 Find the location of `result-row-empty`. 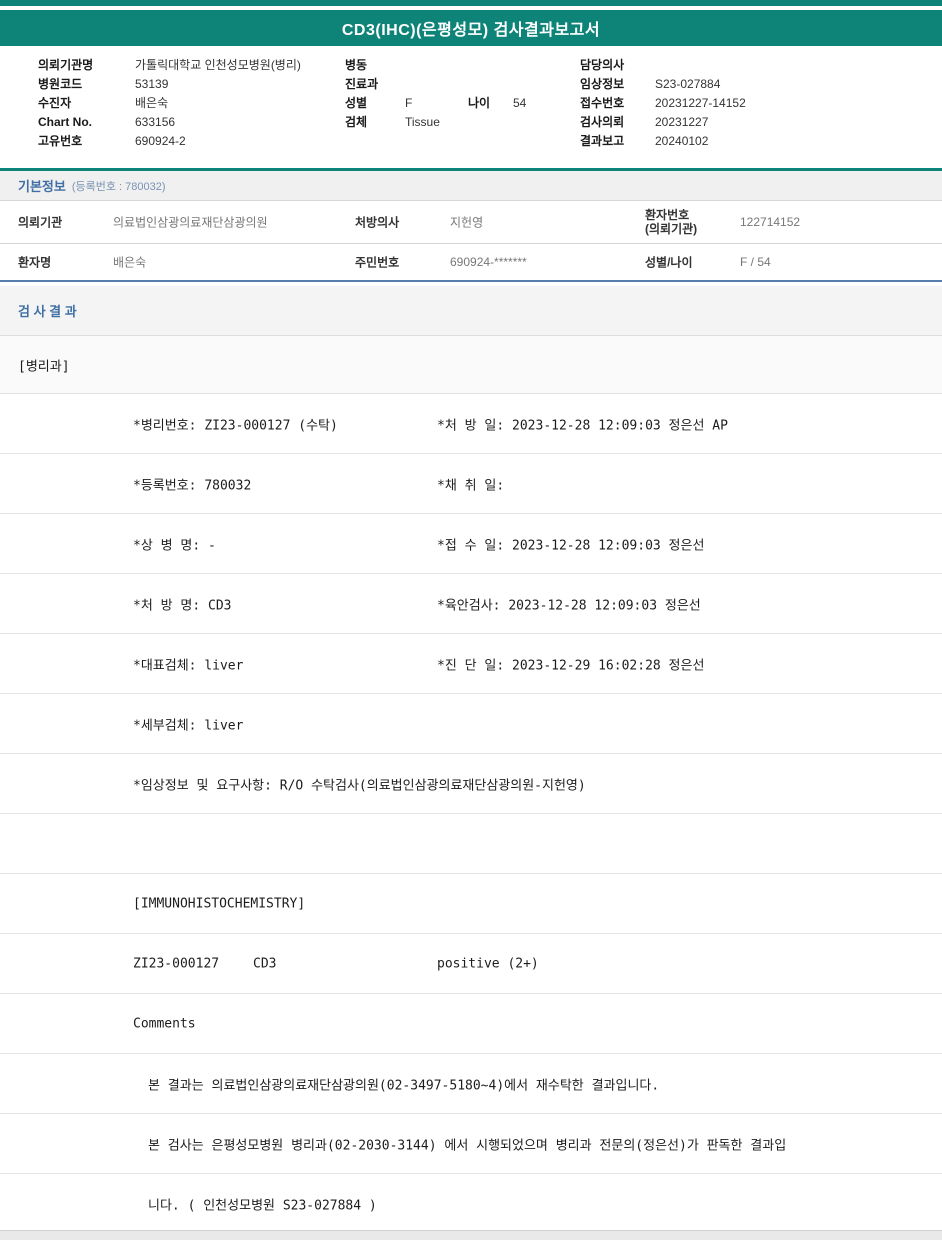

result-row-empty is located at coordinates (471, 844).